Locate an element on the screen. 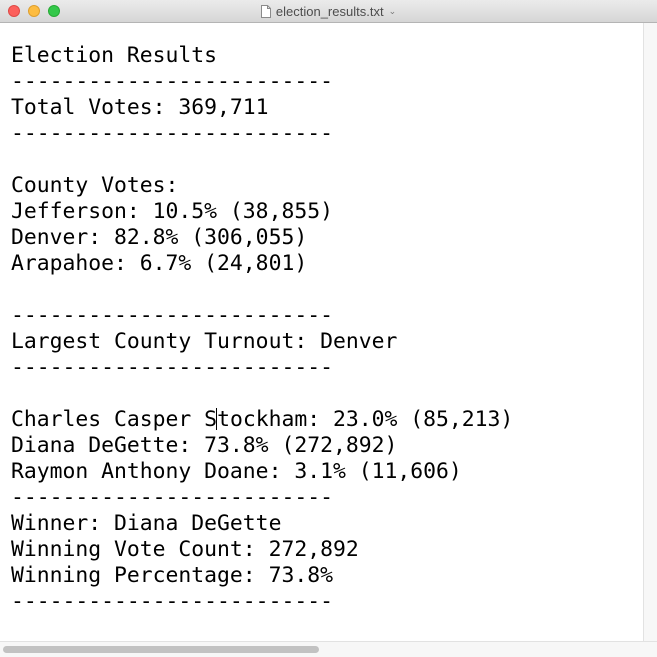  text-before-cursor: Charles Casper S is located at coordinates (114, 419).